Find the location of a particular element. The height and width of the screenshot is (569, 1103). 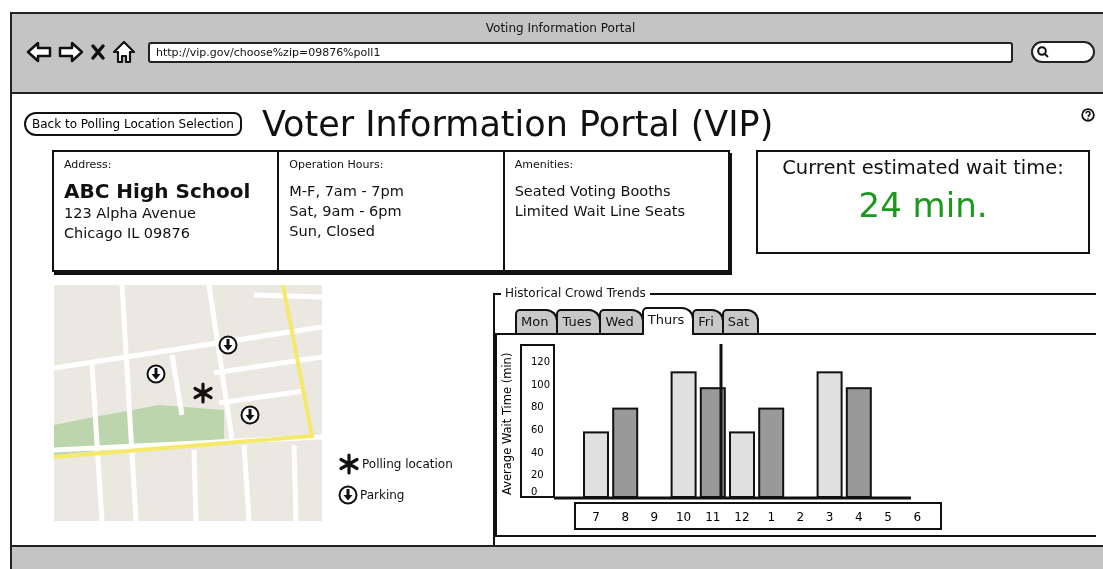

close-icon is located at coordinates (98, 52).